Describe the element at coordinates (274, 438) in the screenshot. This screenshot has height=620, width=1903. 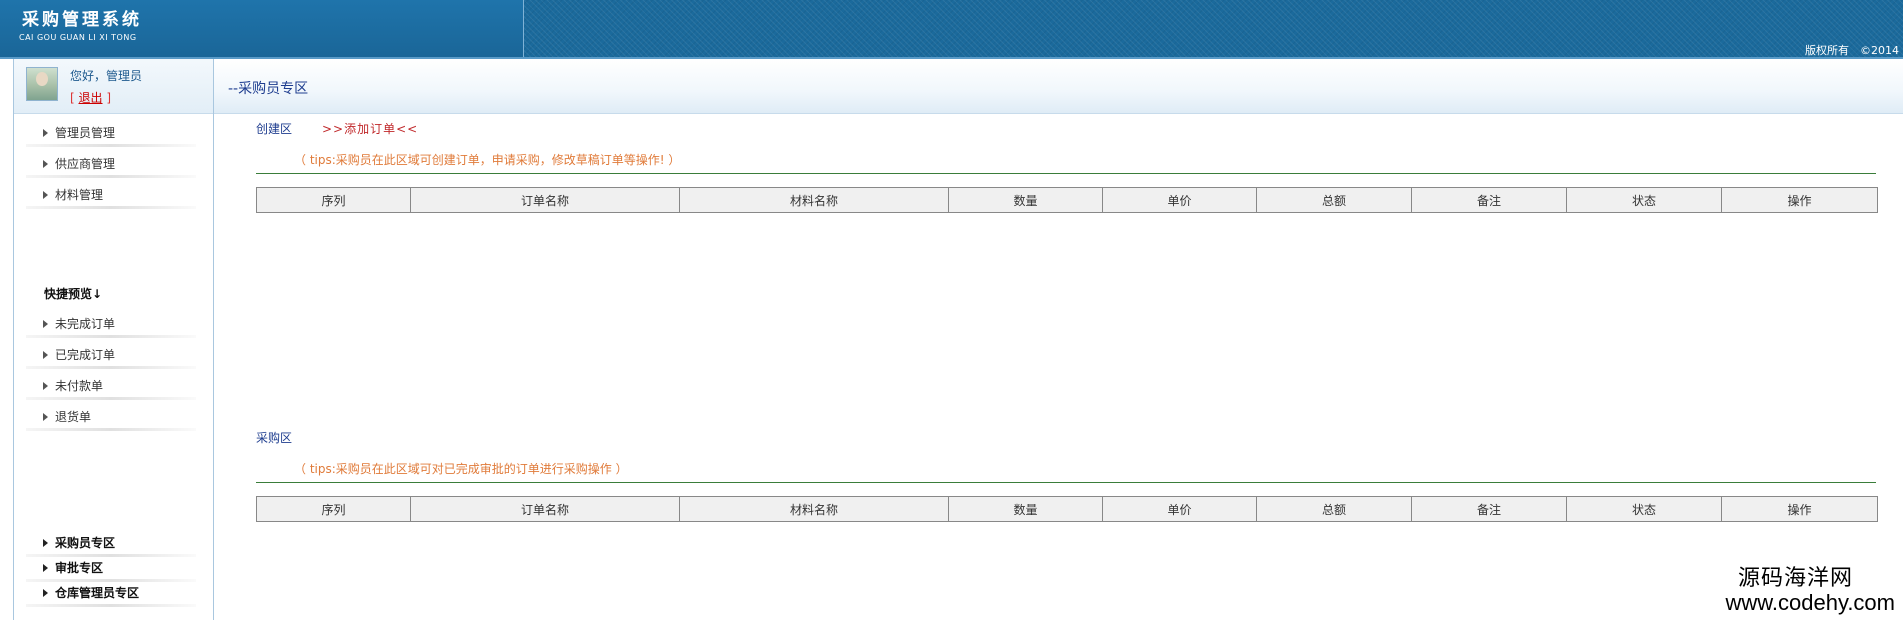
I see `purchase-section-label: 采购区` at that location.